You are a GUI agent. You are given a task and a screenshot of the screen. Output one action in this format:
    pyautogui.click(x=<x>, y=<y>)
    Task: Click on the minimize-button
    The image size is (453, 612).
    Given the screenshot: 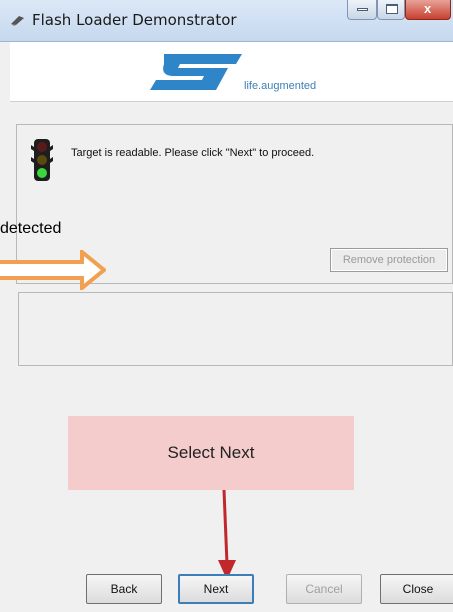 What is the action you would take?
    pyautogui.click(x=362, y=10)
    